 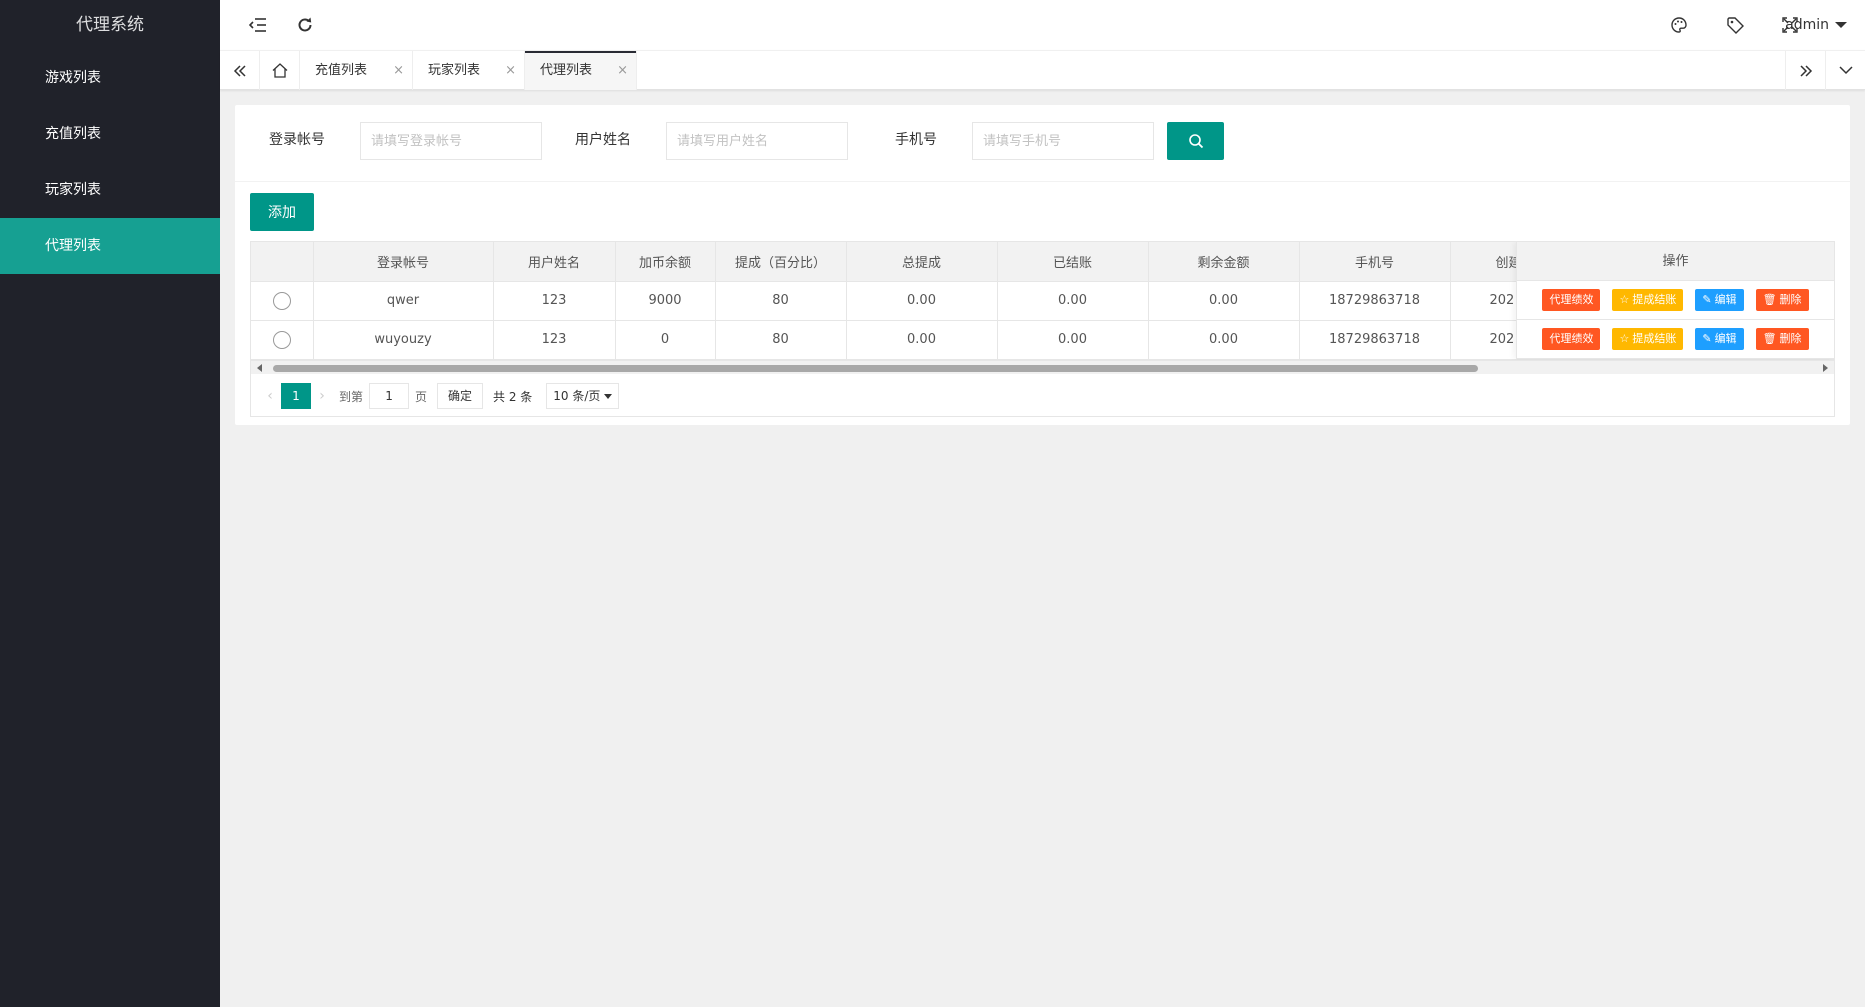 I want to click on tab-label: 代理列表, so click(x=566, y=70).